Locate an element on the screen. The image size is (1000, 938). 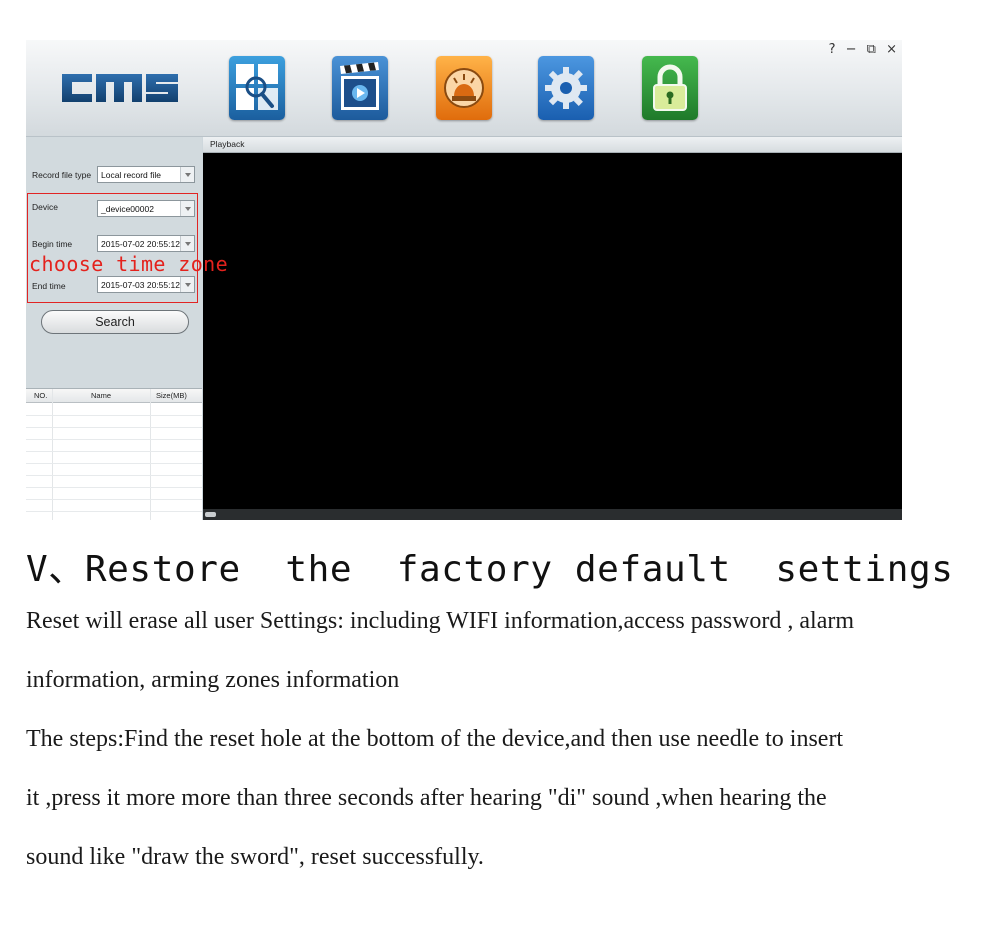
column-header-name: Name is located at coordinates (101, 395).